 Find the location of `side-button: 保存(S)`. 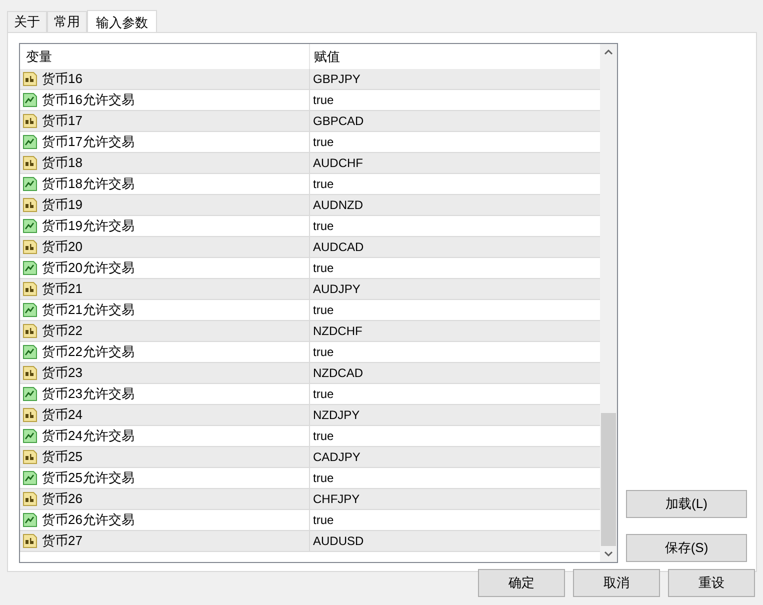

side-button: 保存(S) is located at coordinates (686, 548).